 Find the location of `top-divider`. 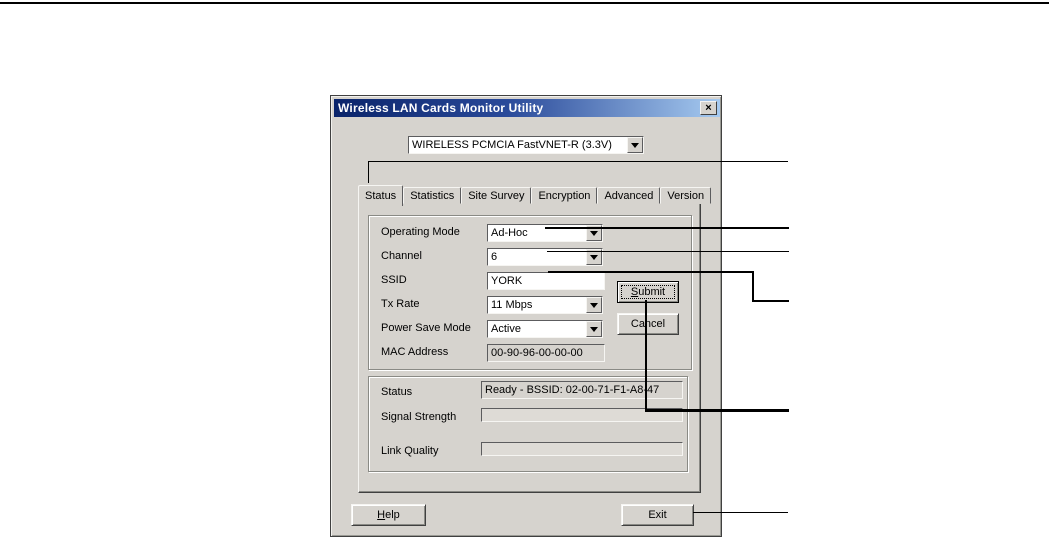

top-divider is located at coordinates (524, 3).